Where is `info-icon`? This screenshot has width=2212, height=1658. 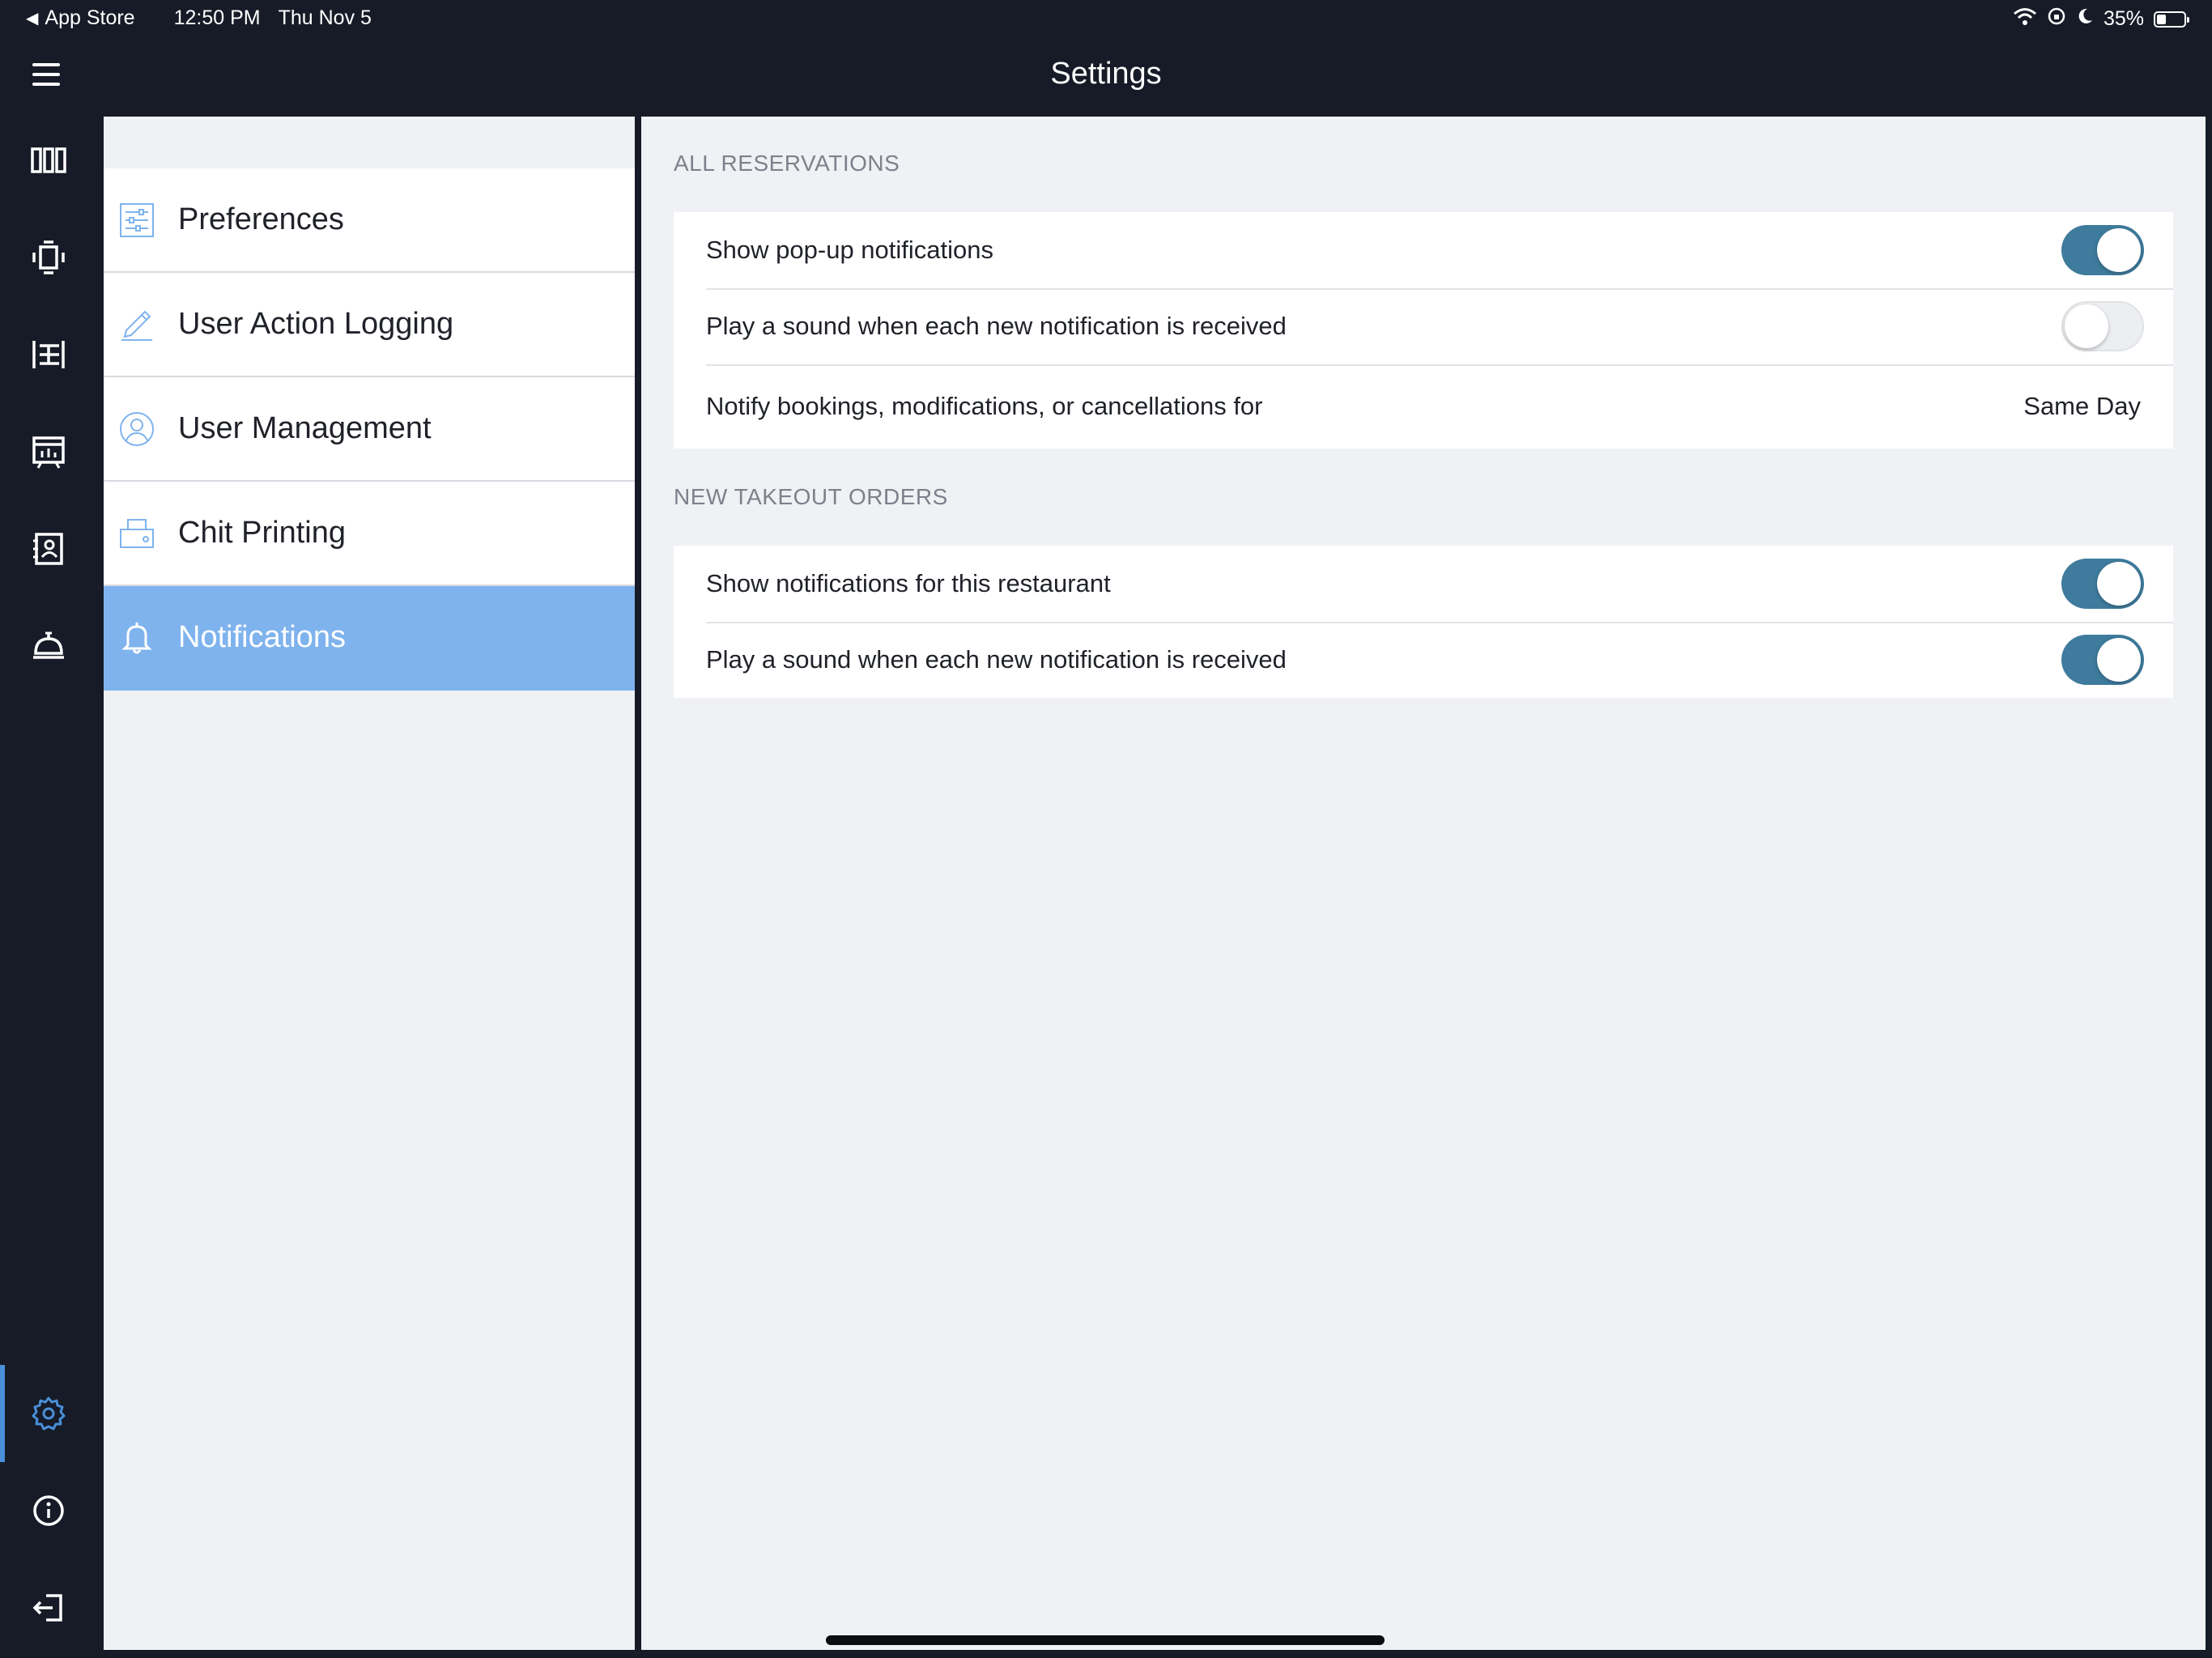 info-icon is located at coordinates (49, 1510).